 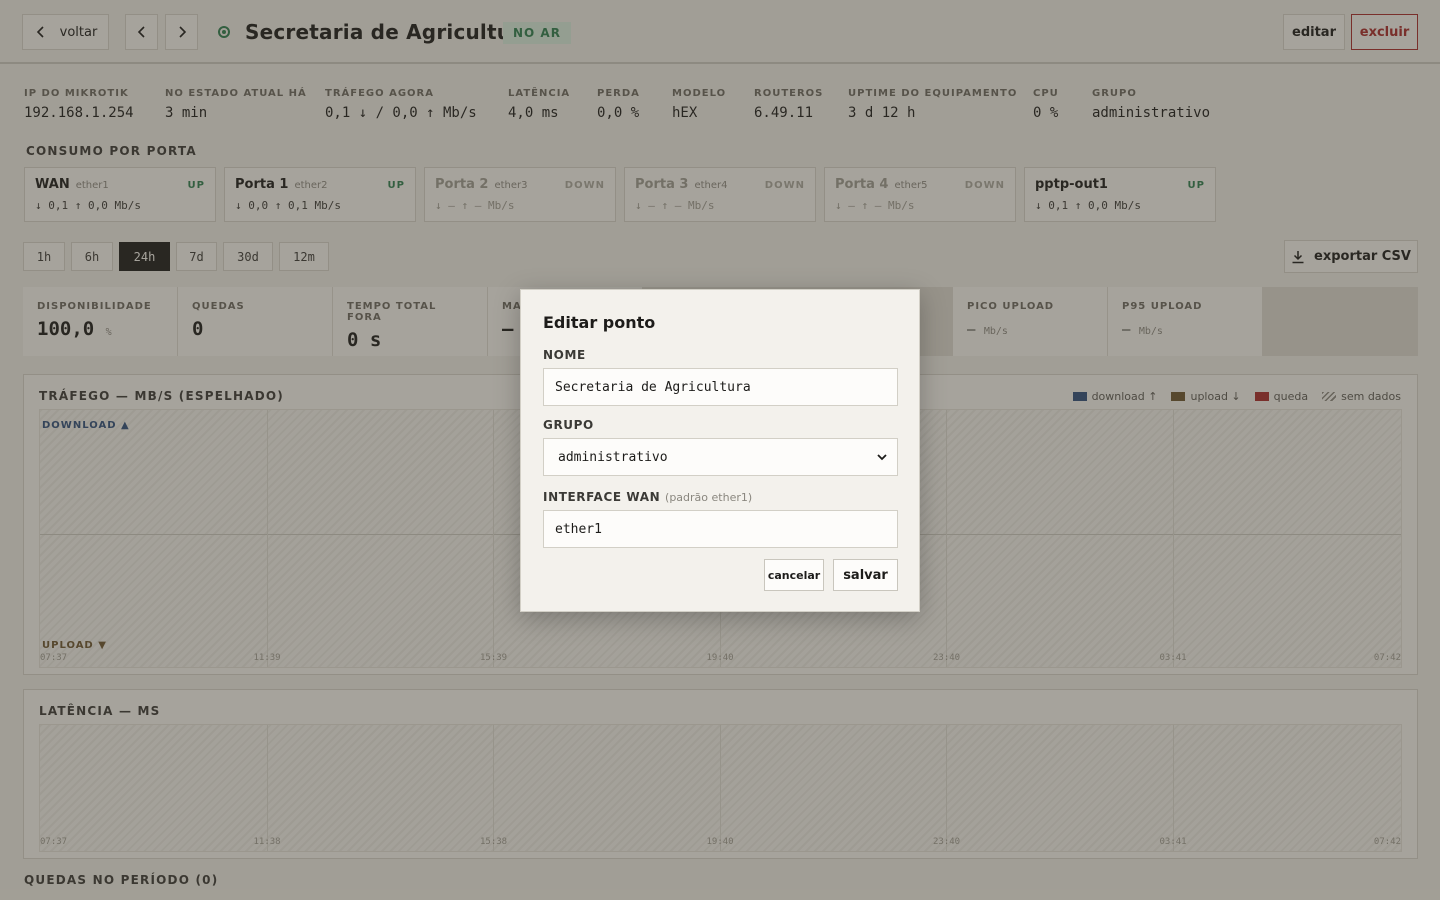 I want to click on dialog-title: Editar ponto, so click(x=599, y=322).